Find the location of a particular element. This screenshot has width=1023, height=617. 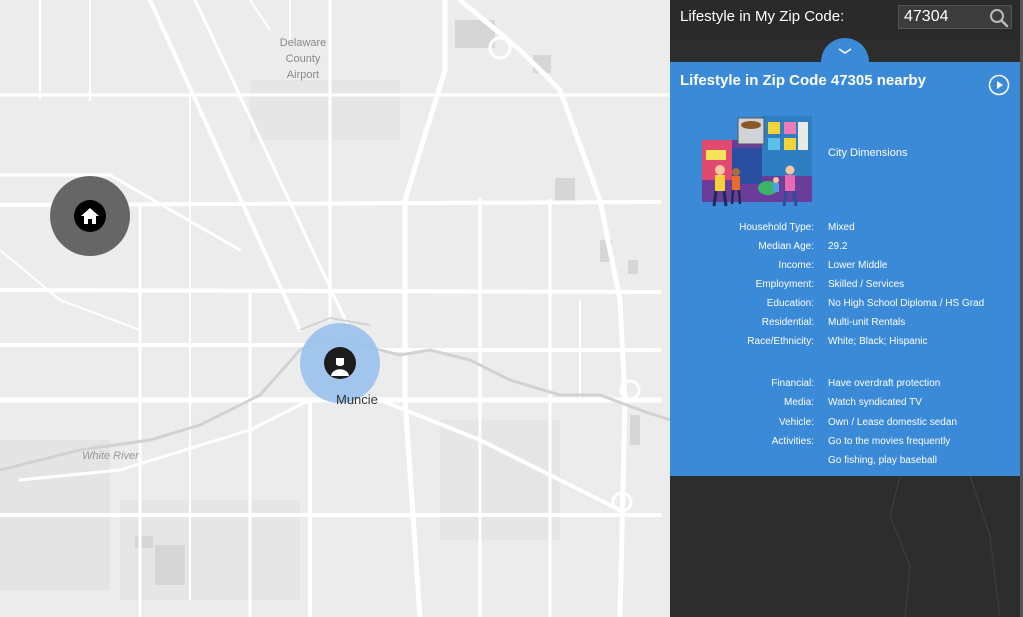

play-icon is located at coordinates (999, 85).